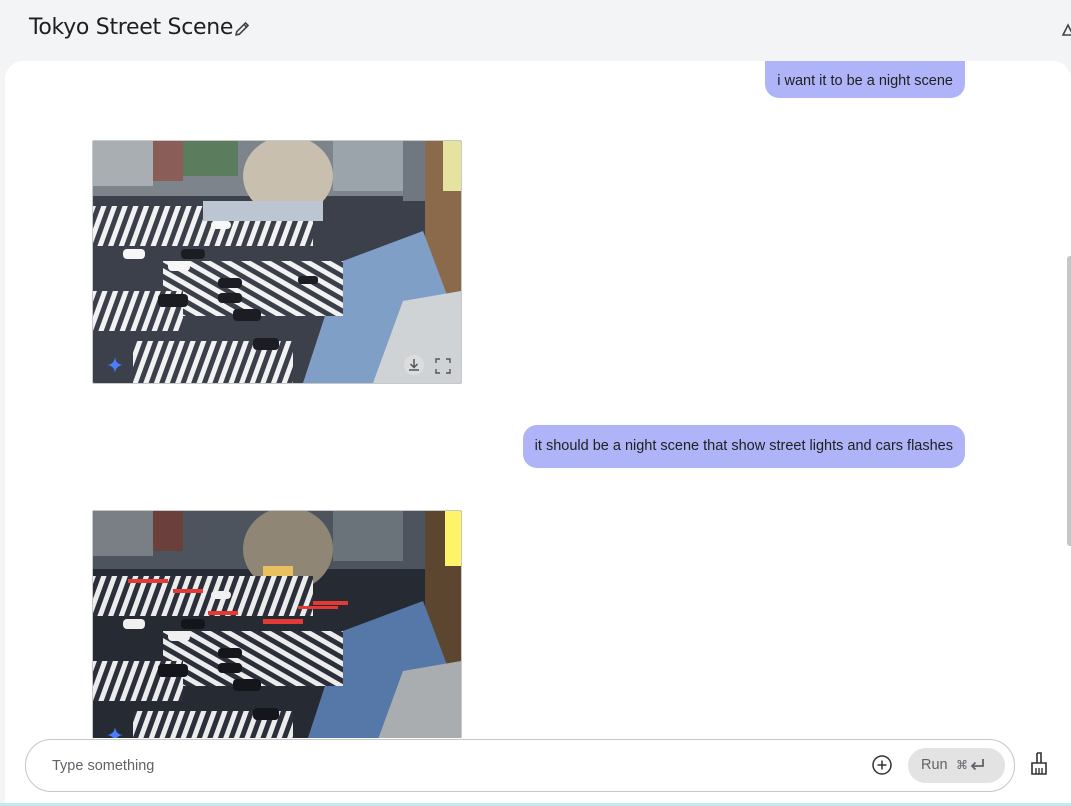  I want to click on user-message-text: i want it to be a night scene, so click(865, 81).